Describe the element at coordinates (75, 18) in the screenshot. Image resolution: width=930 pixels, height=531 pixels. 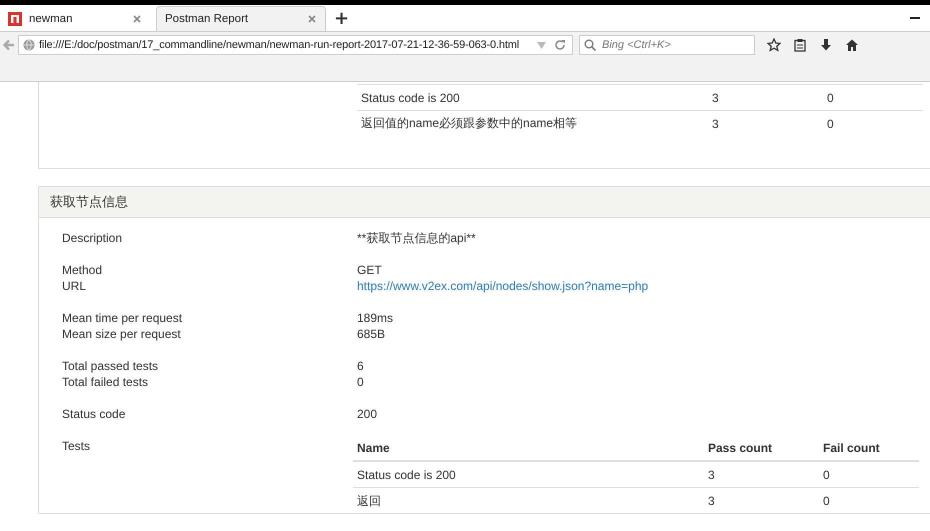
I see `browser-tab: newman` at that location.